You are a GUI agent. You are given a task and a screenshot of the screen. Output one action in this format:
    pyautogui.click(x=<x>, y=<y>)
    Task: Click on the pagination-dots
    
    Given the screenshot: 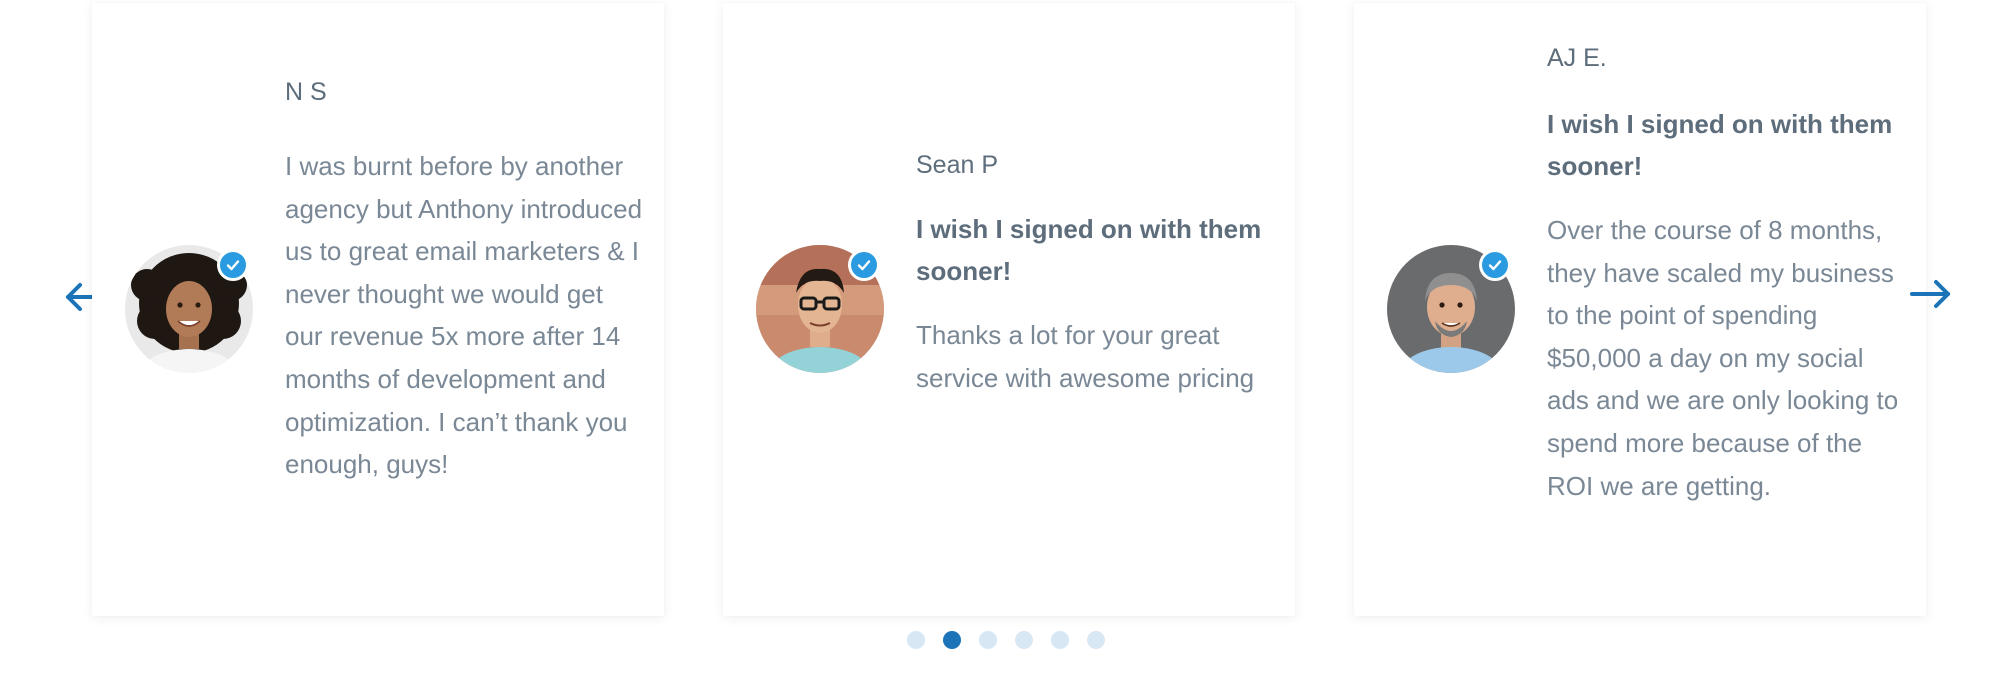 What is the action you would take?
    pyautogui.click(x=1006, y=640)
    